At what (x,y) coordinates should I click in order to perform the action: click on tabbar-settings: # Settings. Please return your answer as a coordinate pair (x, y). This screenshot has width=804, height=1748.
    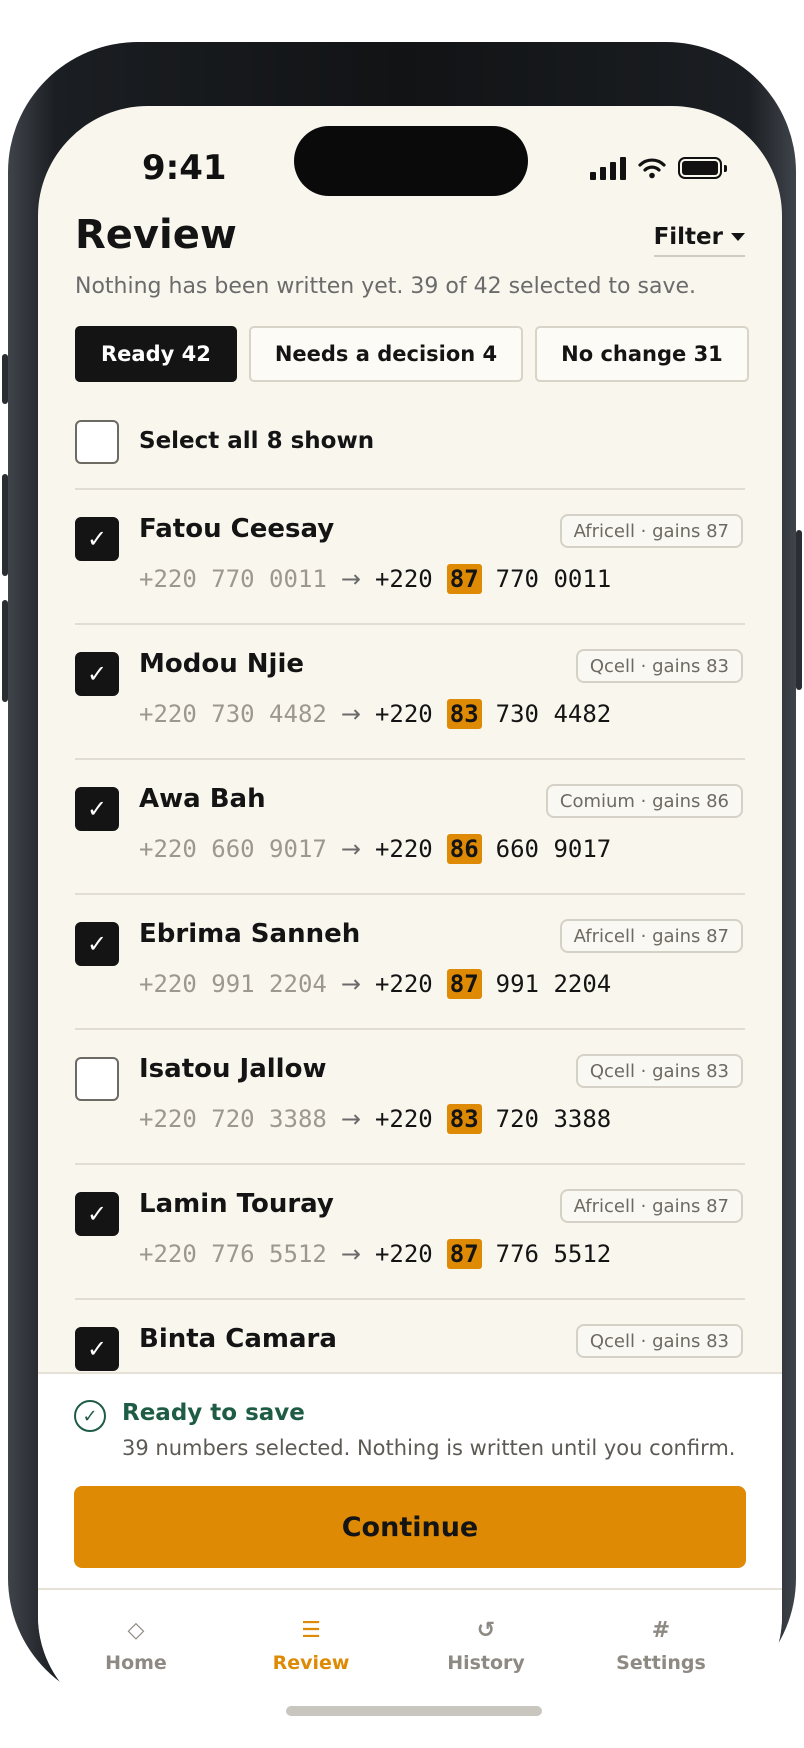
    Looking at the image, I should click on (661, 1646).